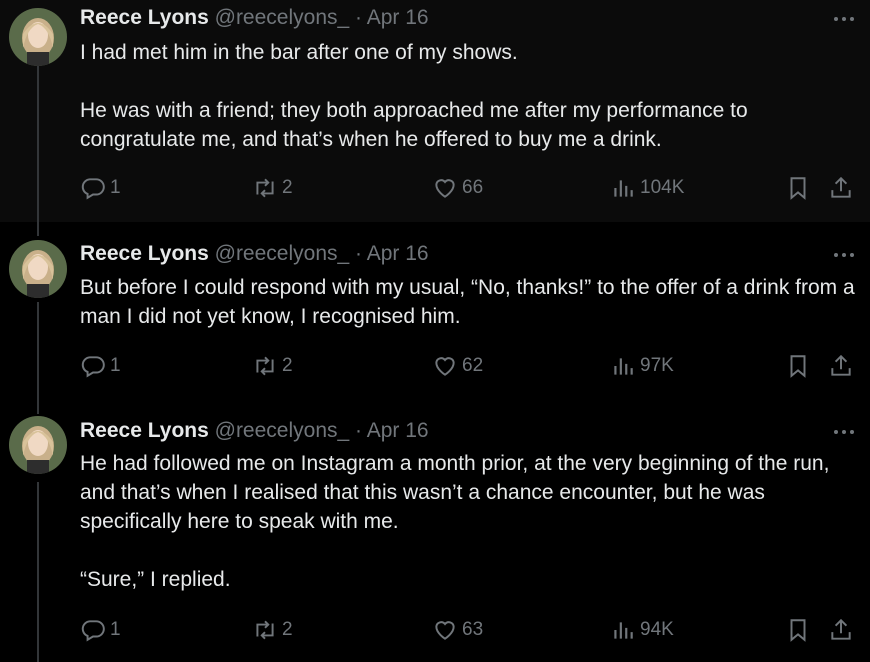 The height and width of the screenshot is (662, 870). Describe the element at coordinates (473, 187) in the screenshot. I see `like-count: 66` at that location.